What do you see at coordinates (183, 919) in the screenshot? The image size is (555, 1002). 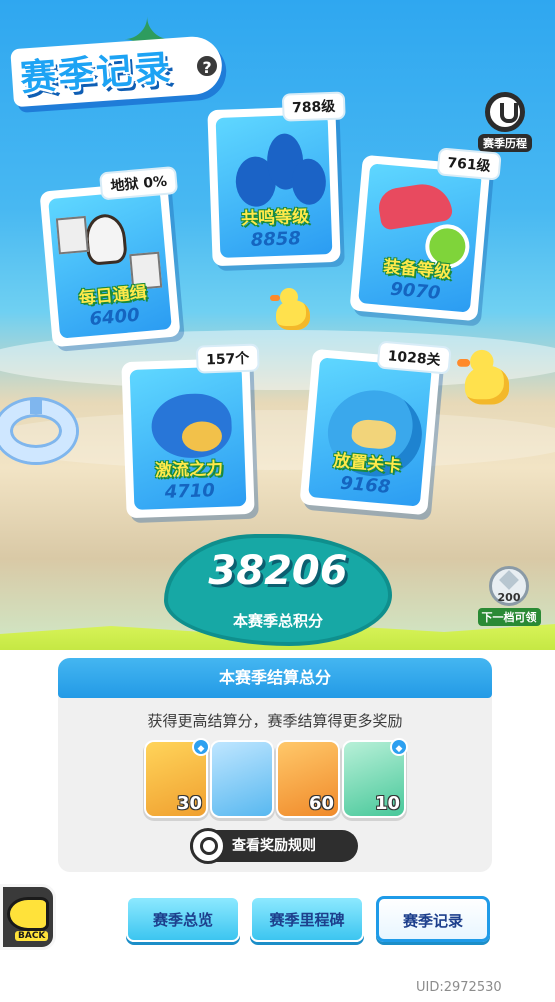 I see `tab-season-overview: 赛季总览` at bounding box center [183, 919].